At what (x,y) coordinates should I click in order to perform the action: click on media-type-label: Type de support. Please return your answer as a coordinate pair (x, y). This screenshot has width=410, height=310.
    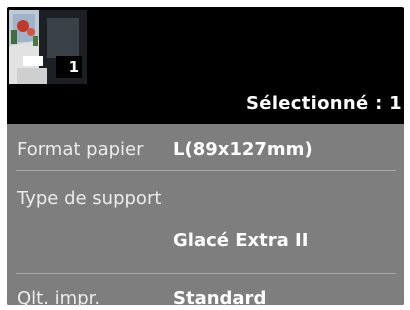
    Looking at the image, I should click on (89, 198).